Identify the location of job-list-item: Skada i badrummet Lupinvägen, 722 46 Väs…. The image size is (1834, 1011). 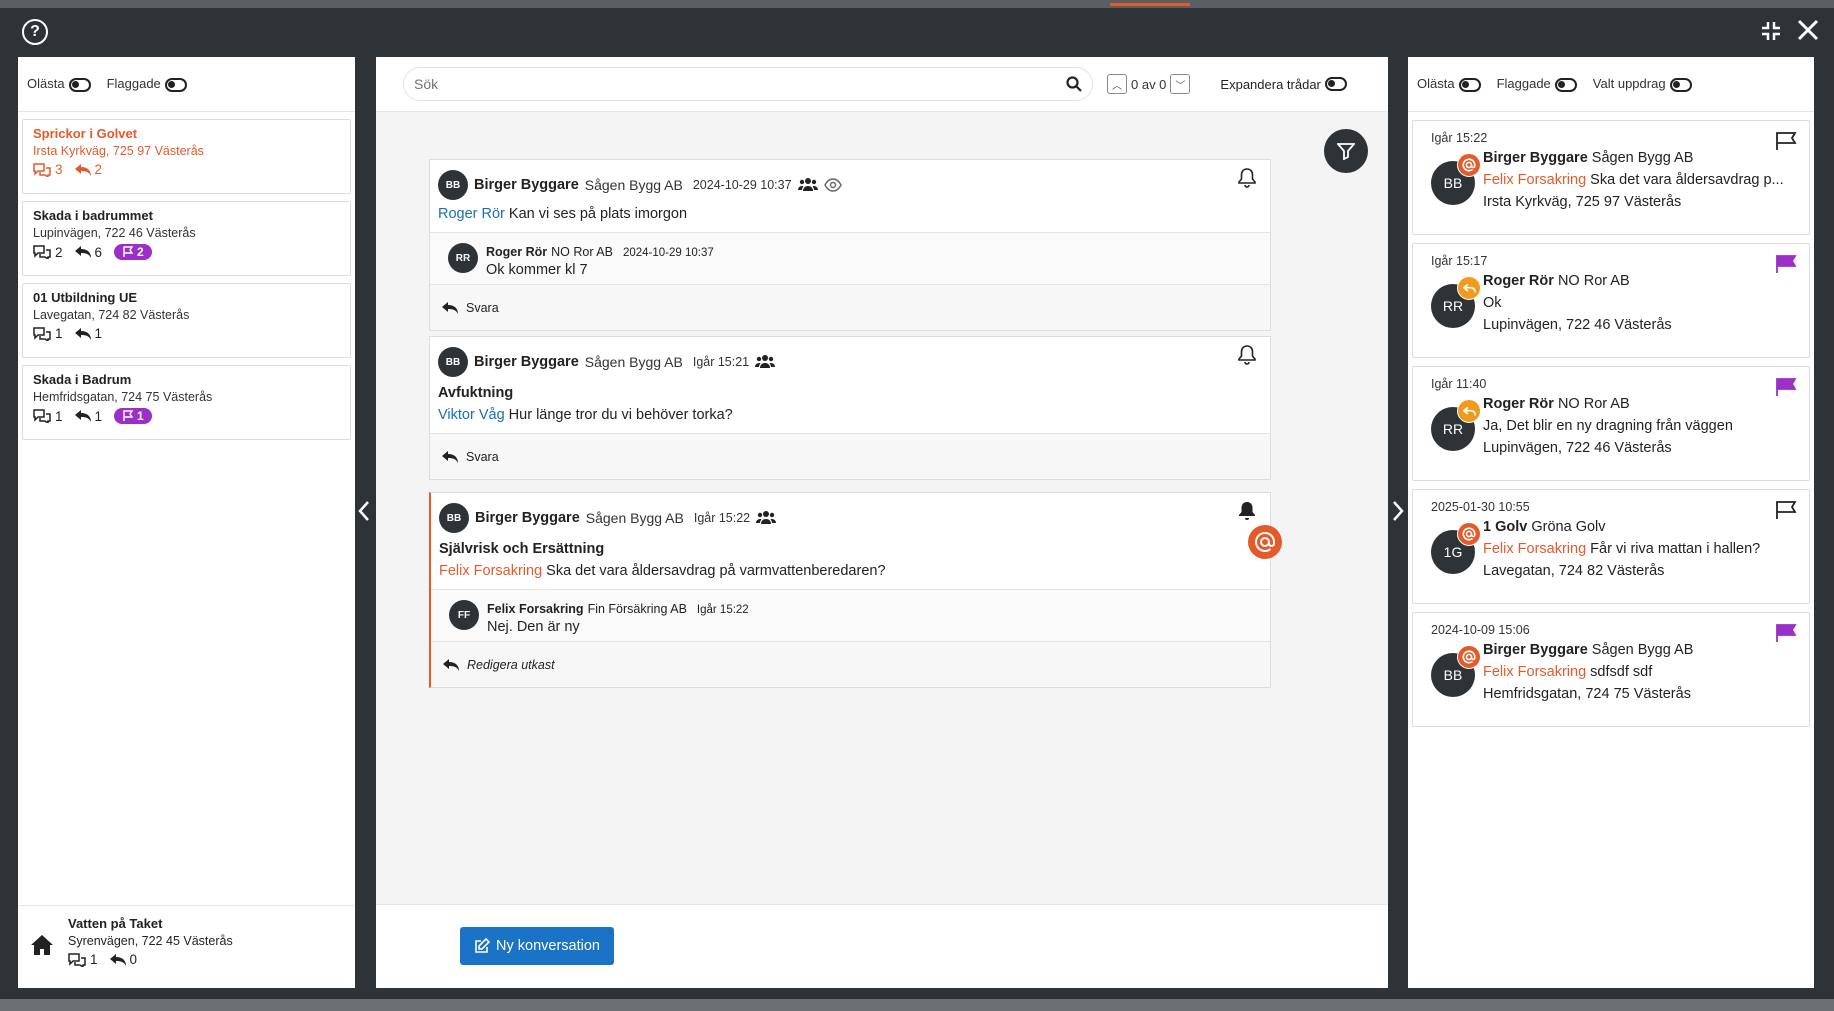
(186, 238).